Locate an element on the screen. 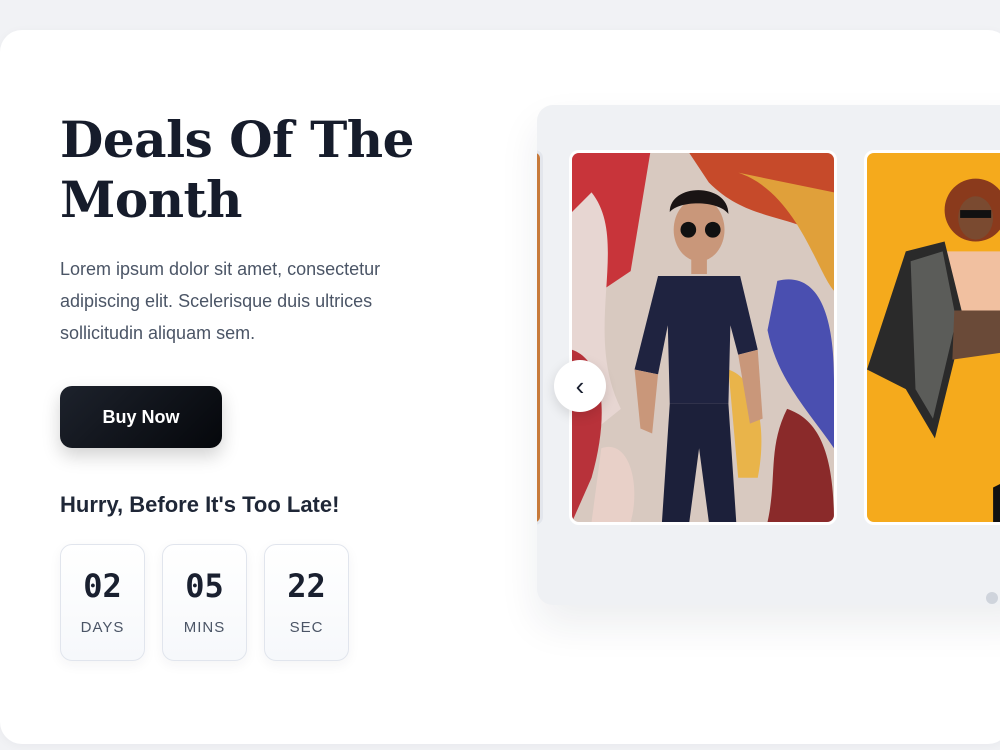  carousel-slide-next is located at coordinates (932, 337).